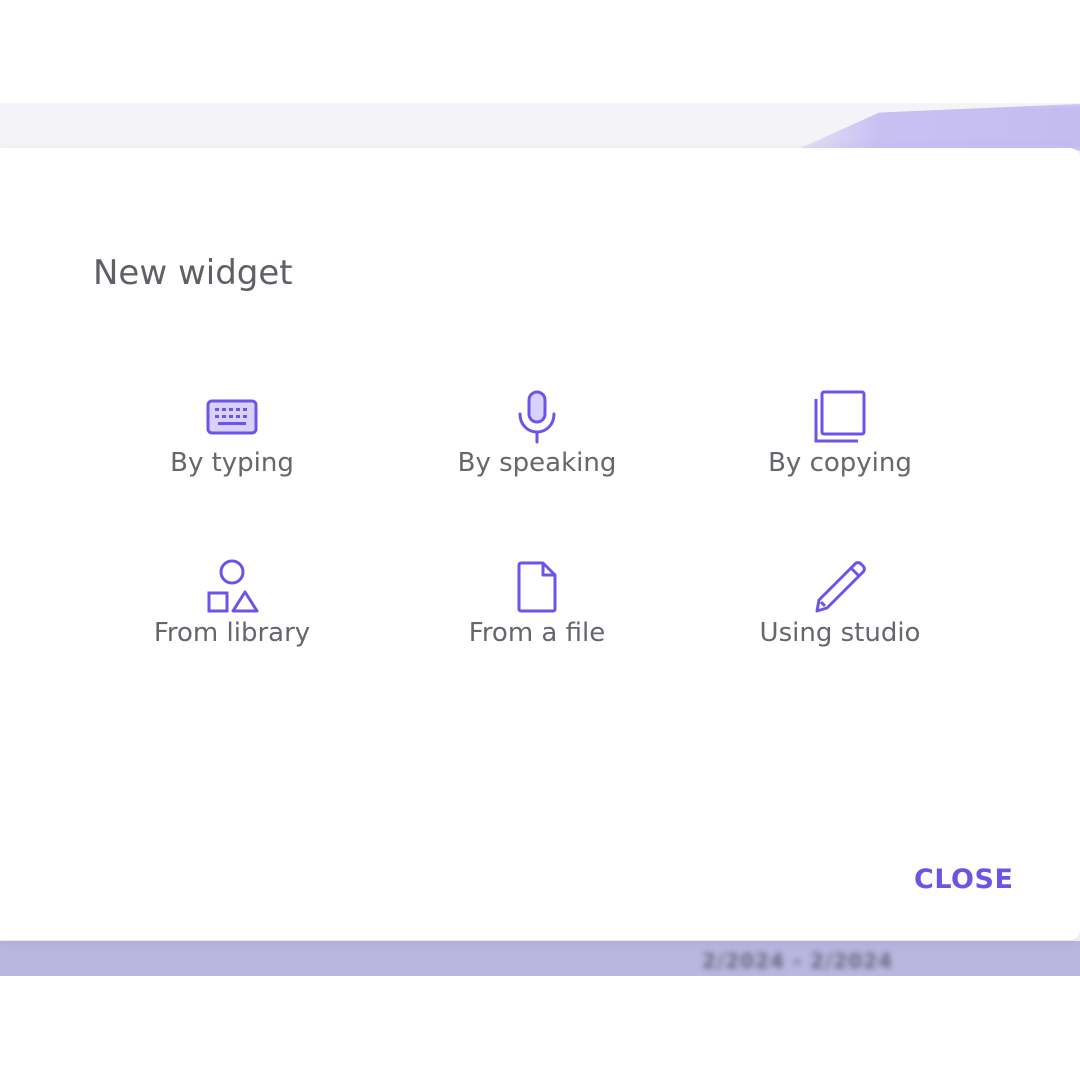 The width and height of the screenshot is (1080, 1080). What do you see at coordinates (537, 445) in the screenshot?
I see `option-by-speaking: By speaking` at bounding box center [537, 445].